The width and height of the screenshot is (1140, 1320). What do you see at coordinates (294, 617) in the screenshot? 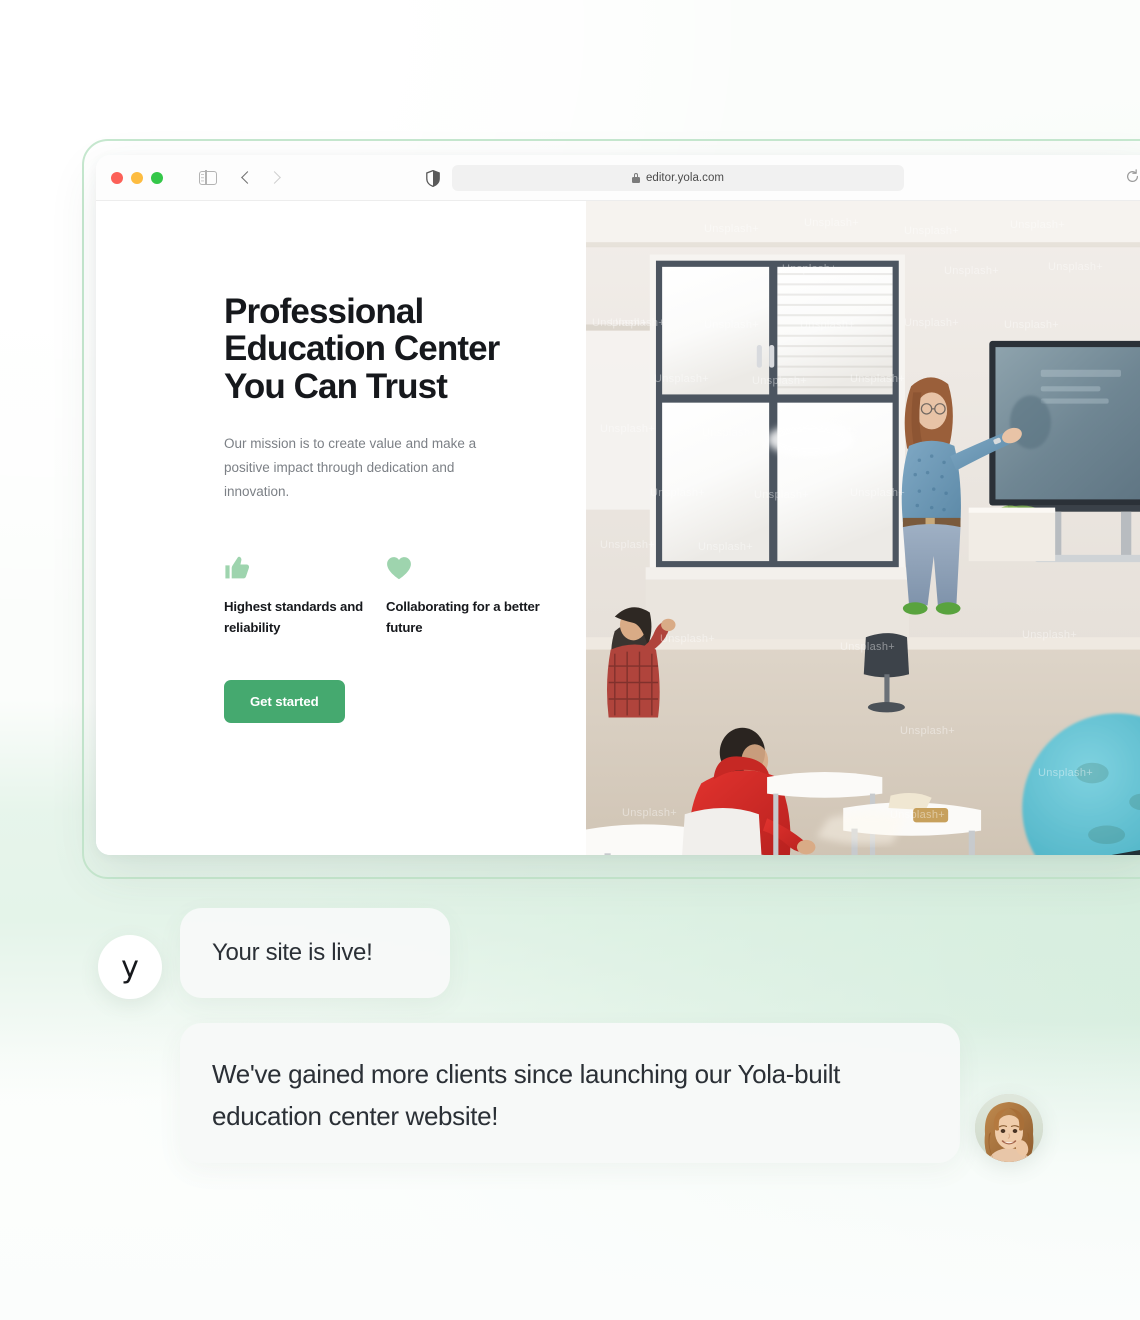
I see `feature-label: Highest standards and reliability` at bounding box center [294, 617].